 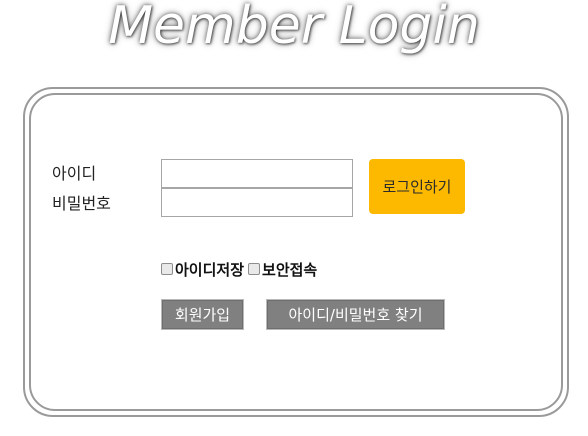 What do you see at coordinates (257, 173) in the screenshot?
I see `id-input` at bounding box center [257, 173].